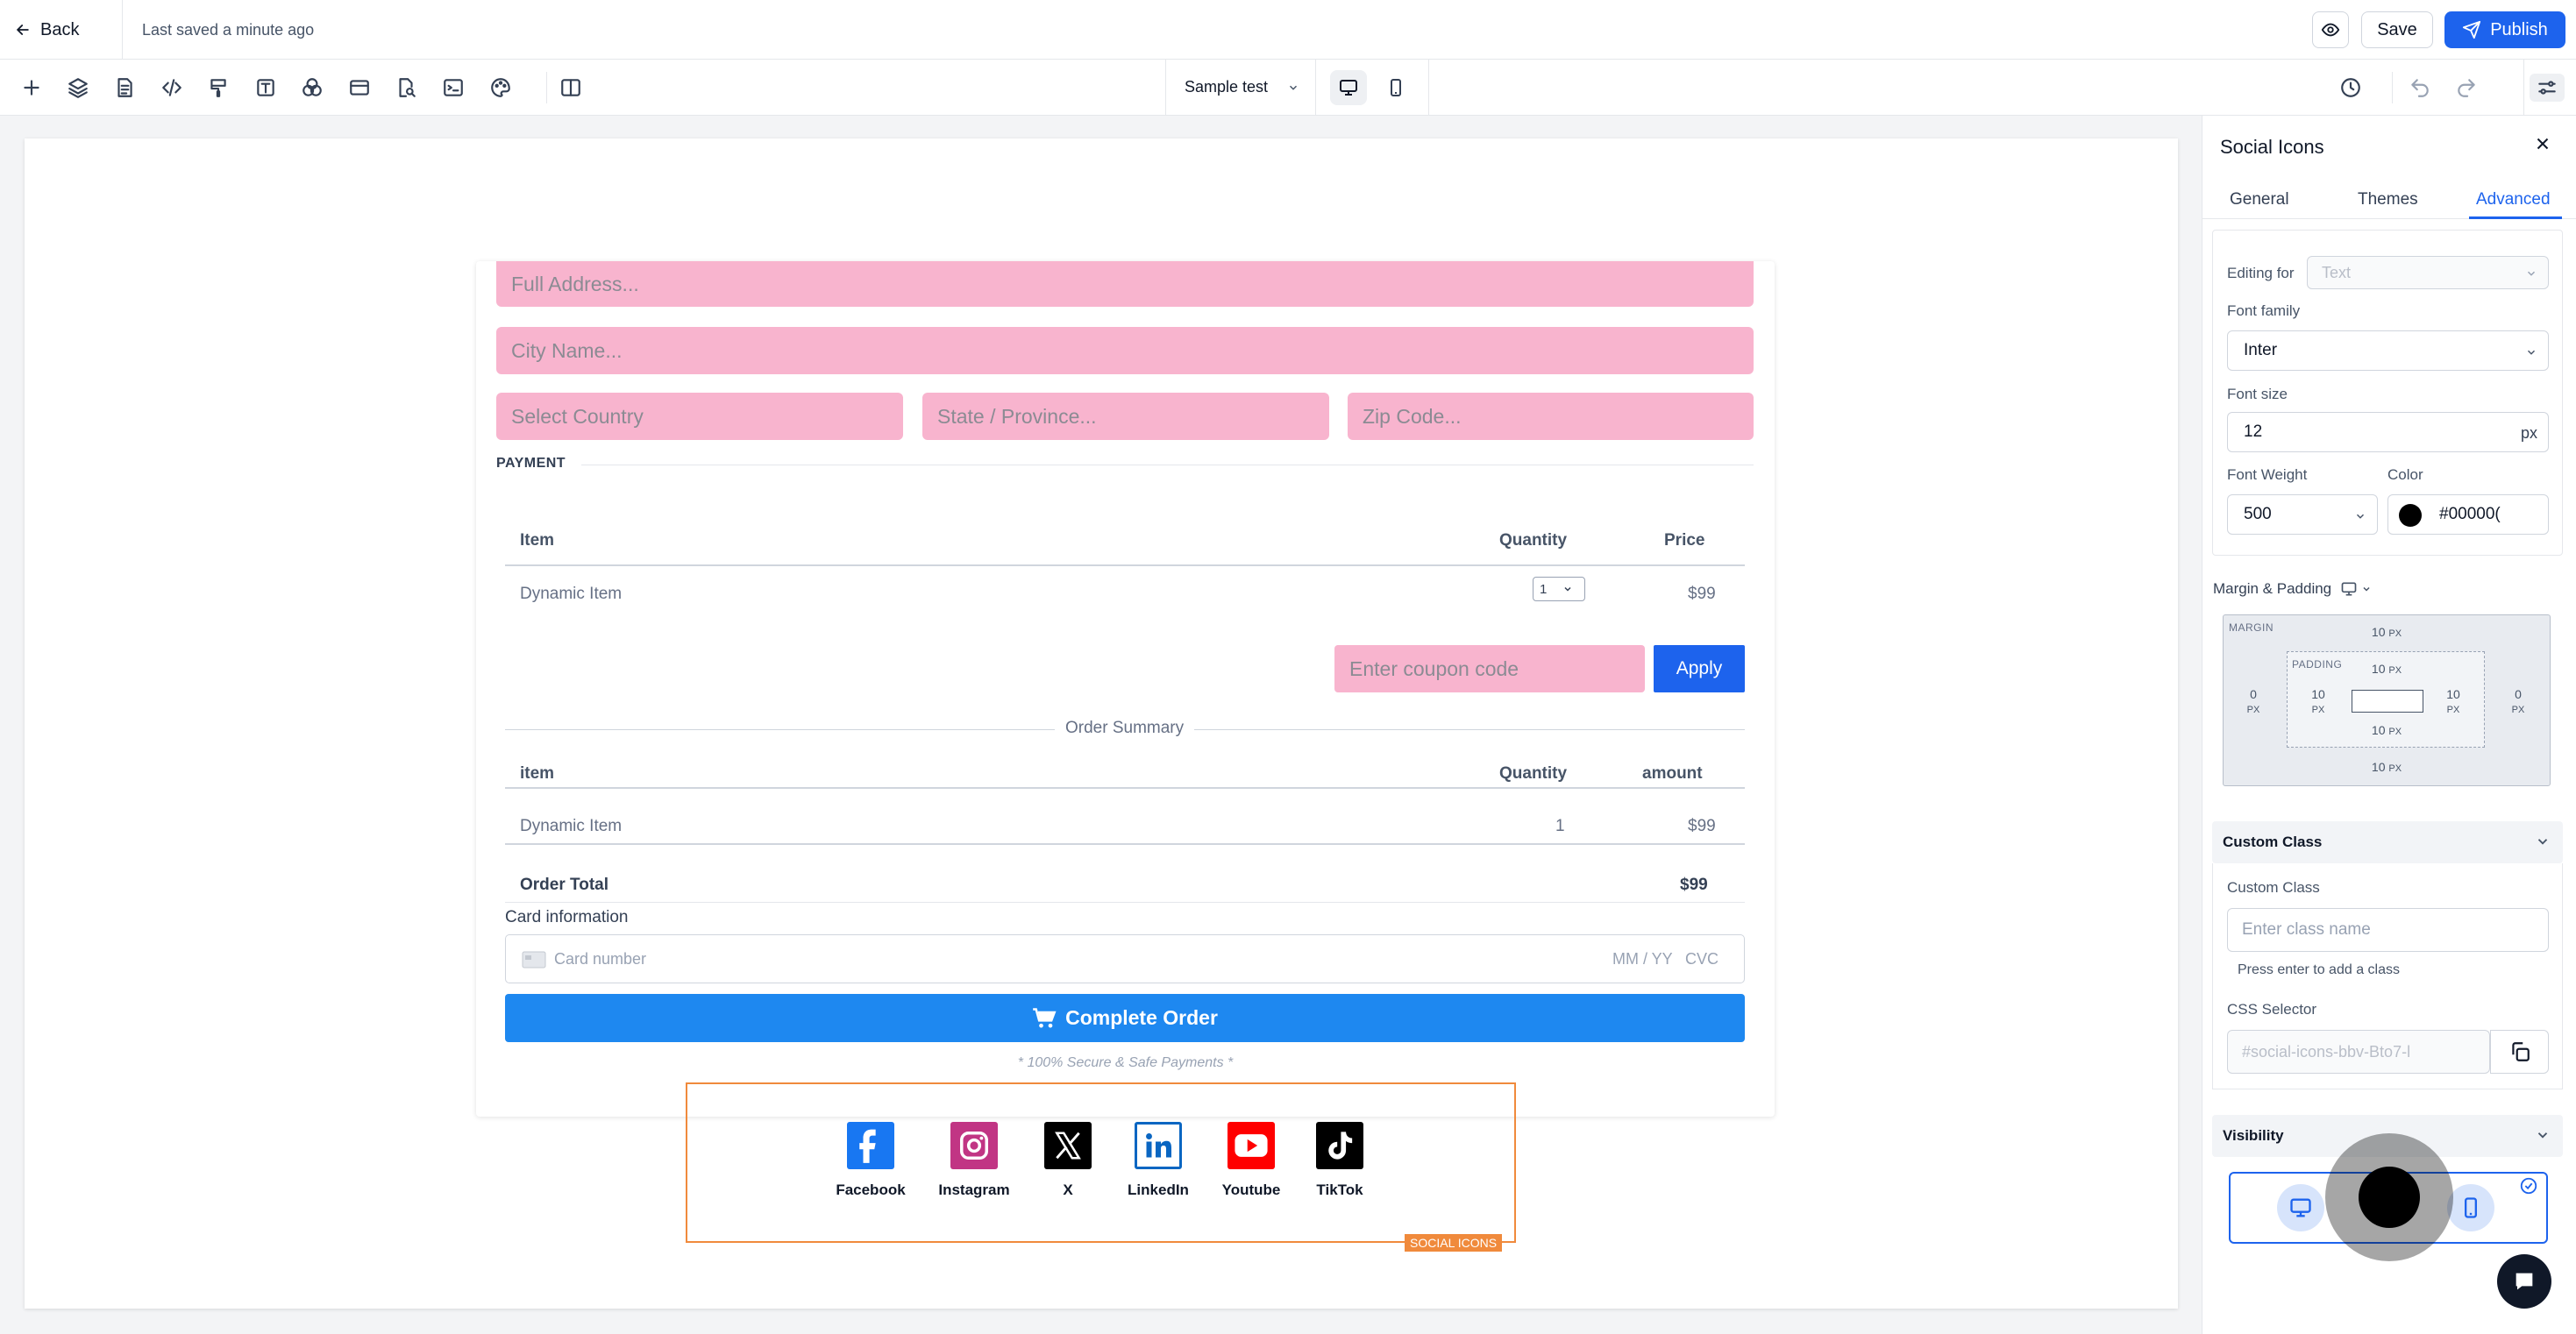 Image resolution: width=2576 pixels, height=1334 pixels. I want to click on arrow-left-icon, so click(22, 30).